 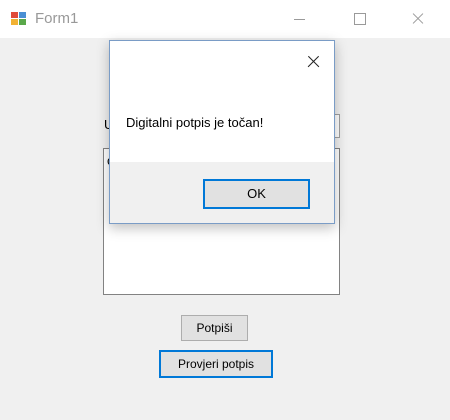 I want to click on verify-signature-button: Provjeri potpis, so click(x=216, y=364).